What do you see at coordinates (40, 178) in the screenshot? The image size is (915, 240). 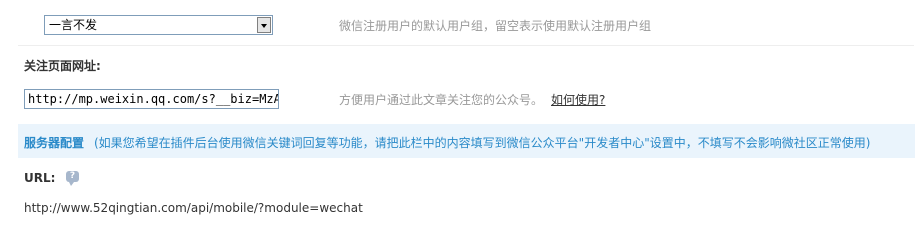 I see `url-label: URL:` at bounding box center [40, 178].